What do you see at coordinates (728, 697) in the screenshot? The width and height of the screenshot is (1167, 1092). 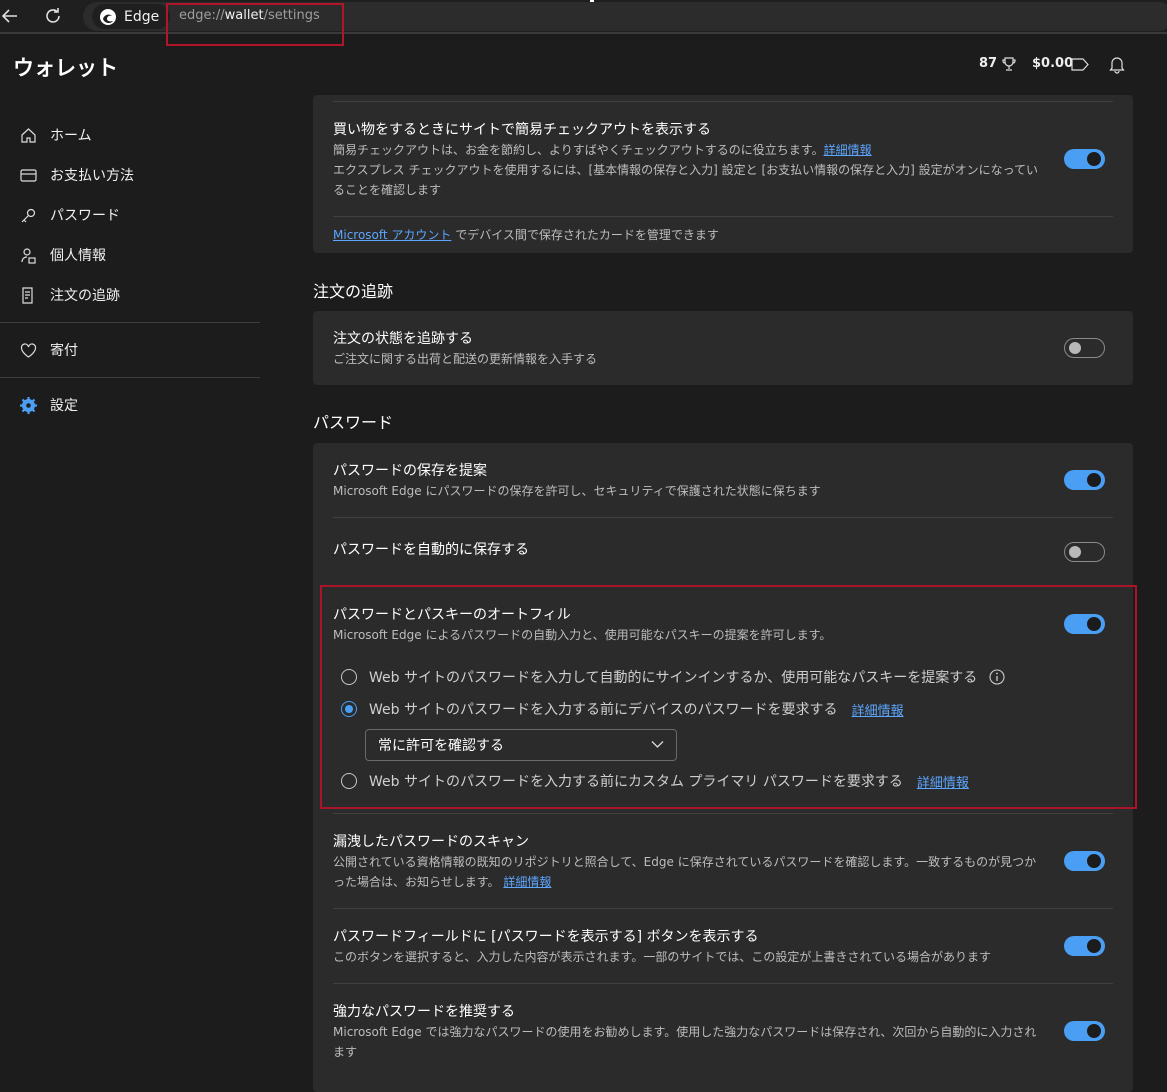 I see `autofill-highlight-box` at bounding box center [728, 697].